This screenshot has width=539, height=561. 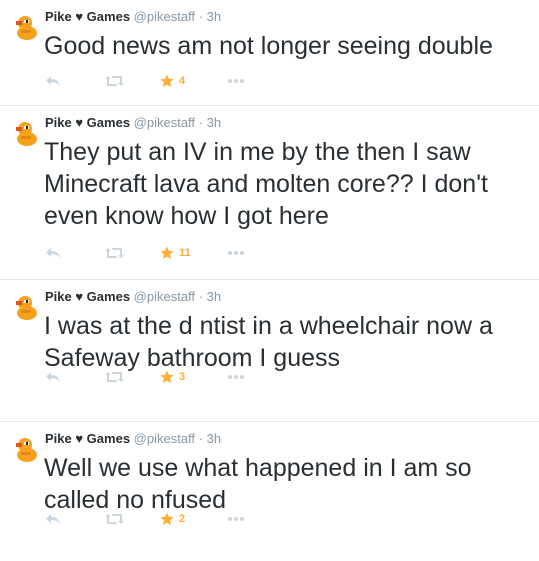 What do you see at coordinates (182, 81) in the screenshot?
I see `favorite-count: 4` at bounding box center [182, 81].